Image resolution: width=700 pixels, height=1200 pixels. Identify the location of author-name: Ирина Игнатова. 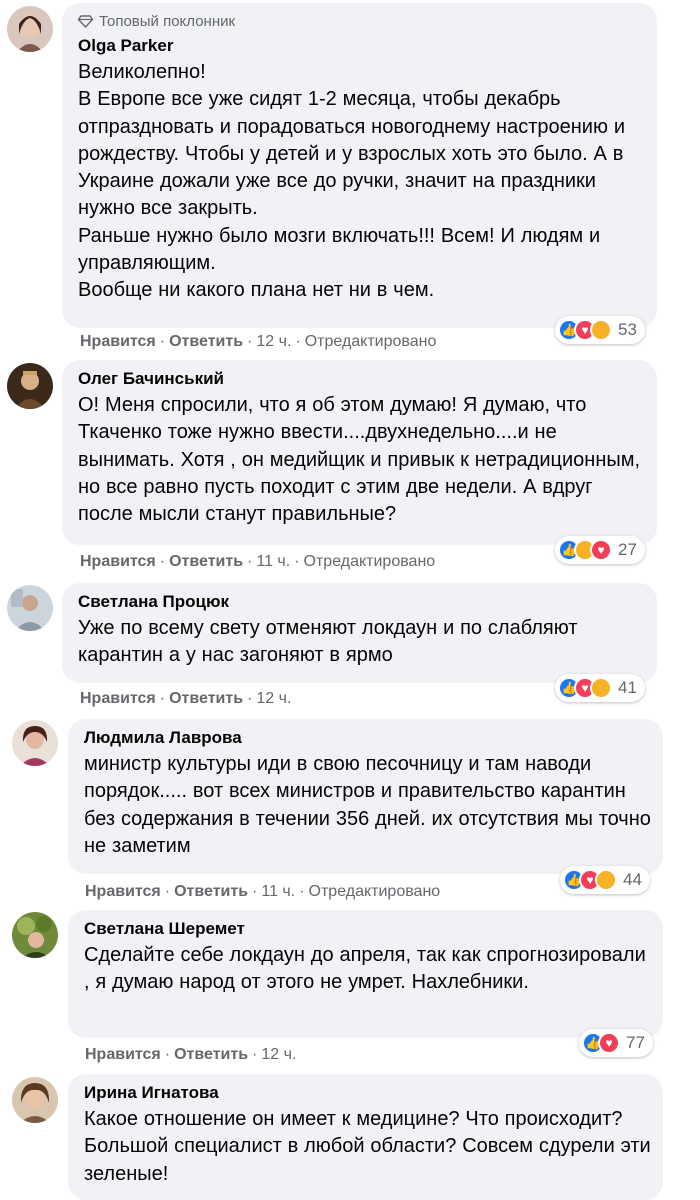
(367, 1093).